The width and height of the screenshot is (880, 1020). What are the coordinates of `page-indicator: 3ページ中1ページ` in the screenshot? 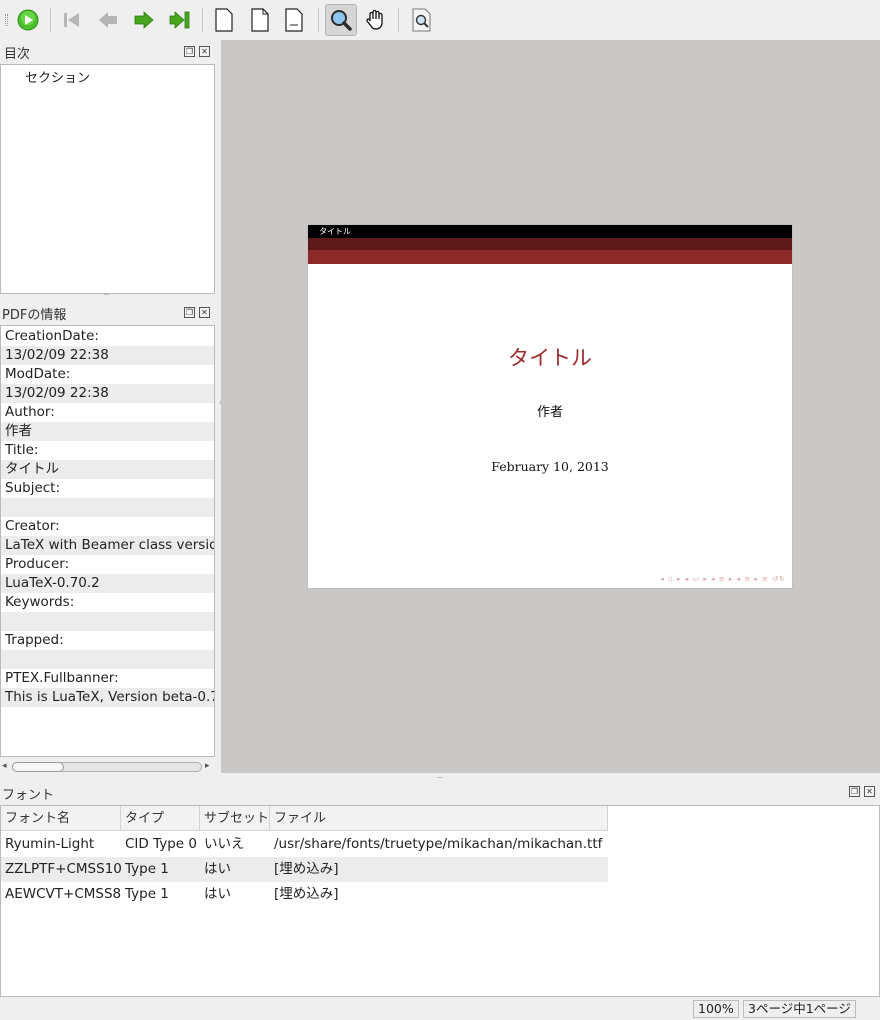 It's located at (799, 1009).